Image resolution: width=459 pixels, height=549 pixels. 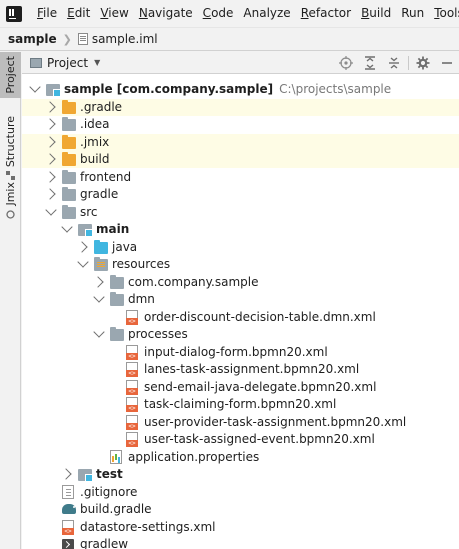 What do you see at coordinates (260, 317) in the screenshot?
I see `tree-node-label: order-discount-decision-table.dmn.xml` at bounding box center [260, 317].